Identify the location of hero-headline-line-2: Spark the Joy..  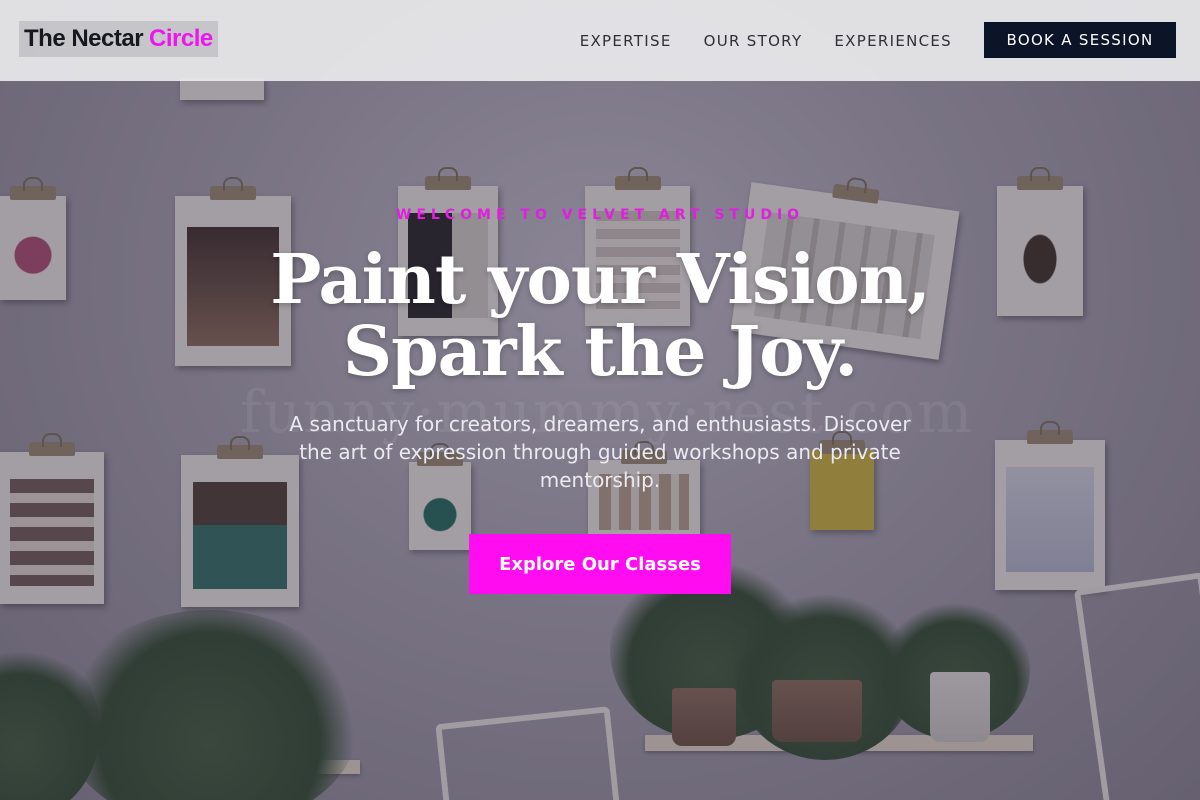
(600, 352).